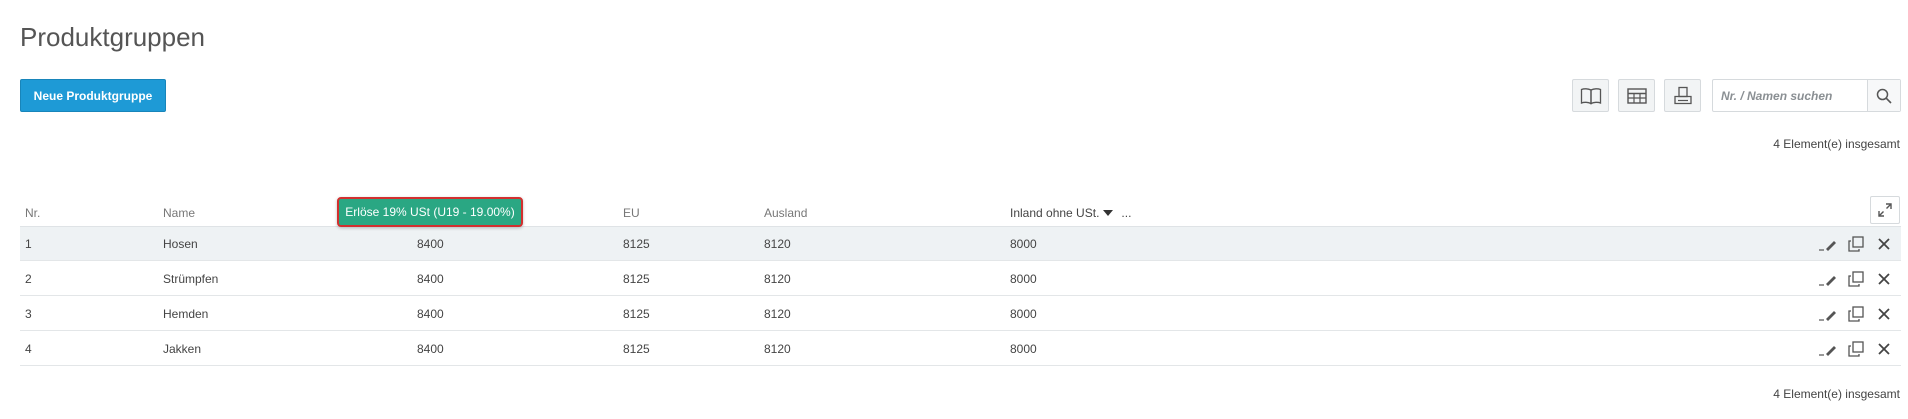 This screenshot has width=1908, height=419. Describe the element at coordinates (960, 279) in the screenshot. I see `table-row: 2 Strümpfen 8400 8125 8120 8000` at that location.